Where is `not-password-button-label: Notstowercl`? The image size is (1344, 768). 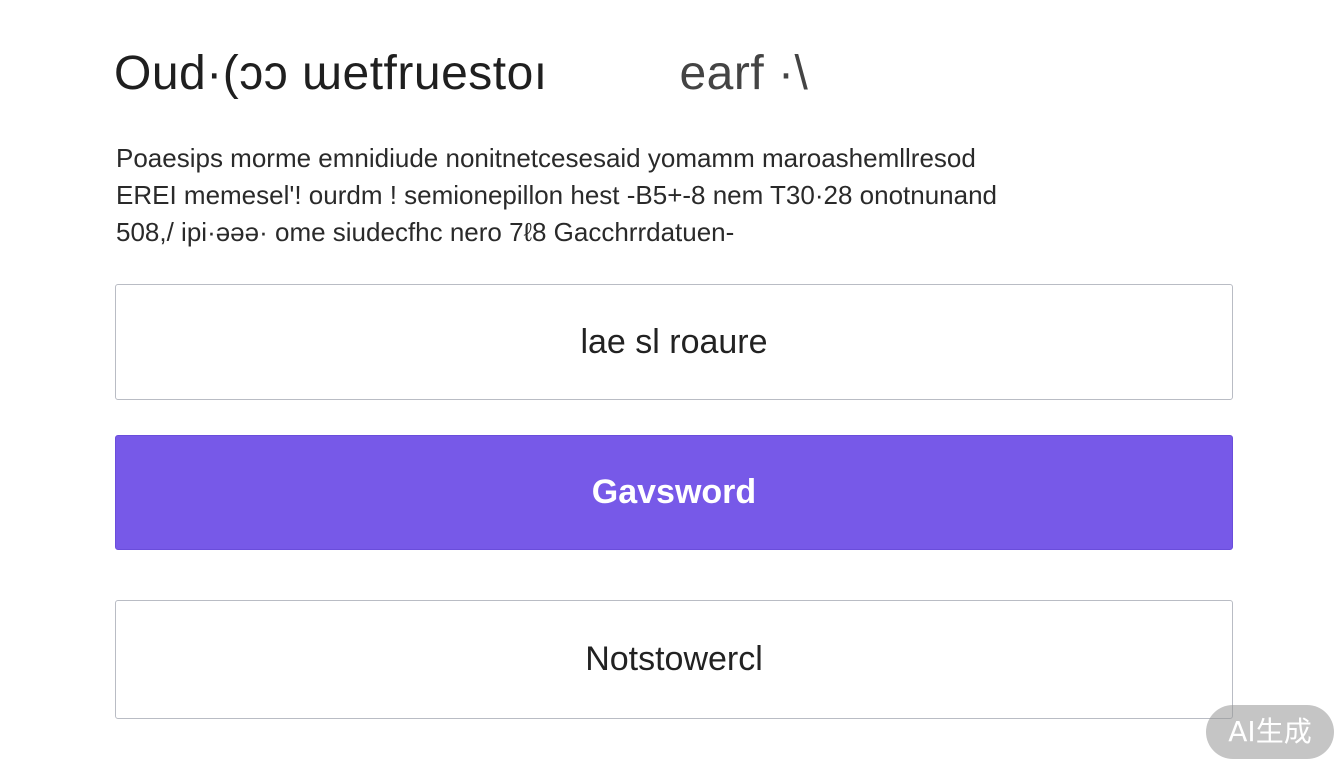
not-password-button-label: Notstowercl is located at coordinates (674, 659).